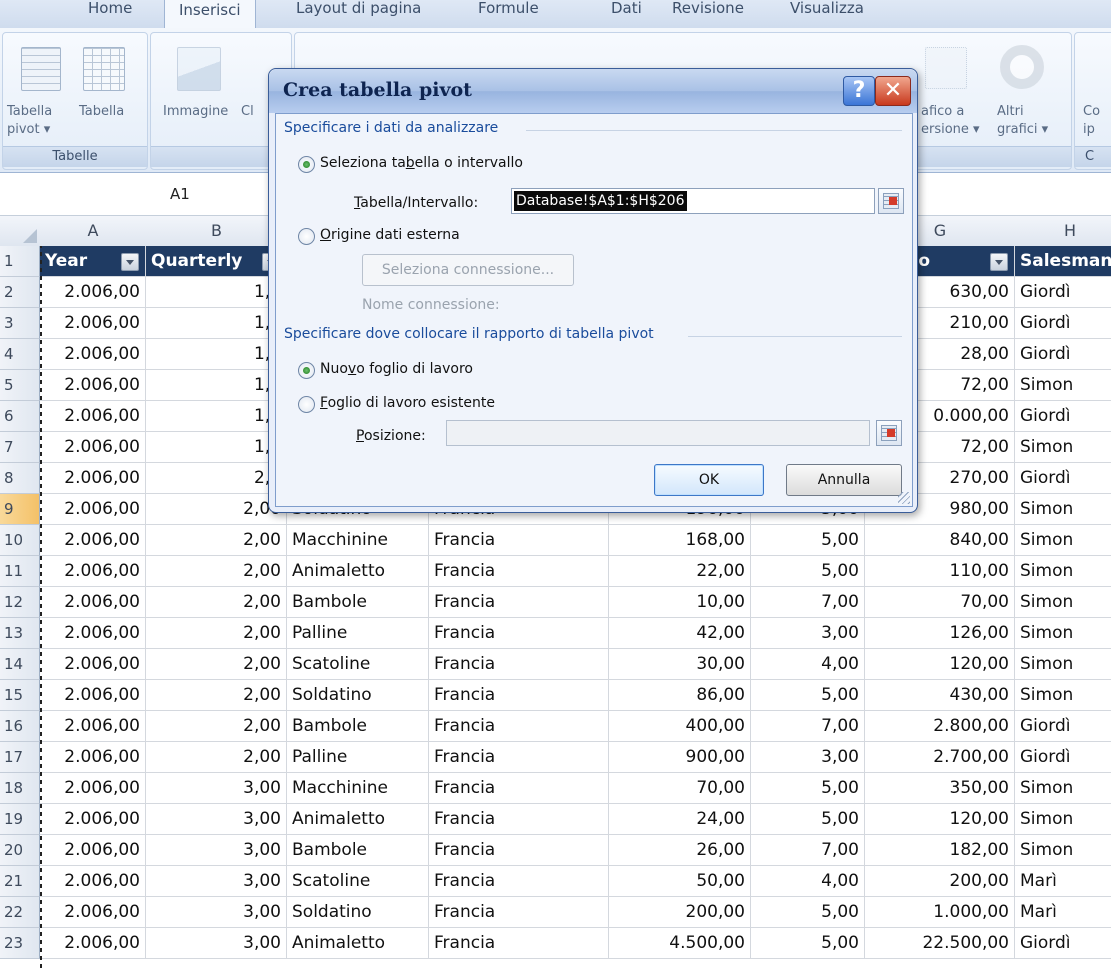 The width and height of the screenshot is (1111, 968). I want to click on row-header: 15, so click(20, 695).